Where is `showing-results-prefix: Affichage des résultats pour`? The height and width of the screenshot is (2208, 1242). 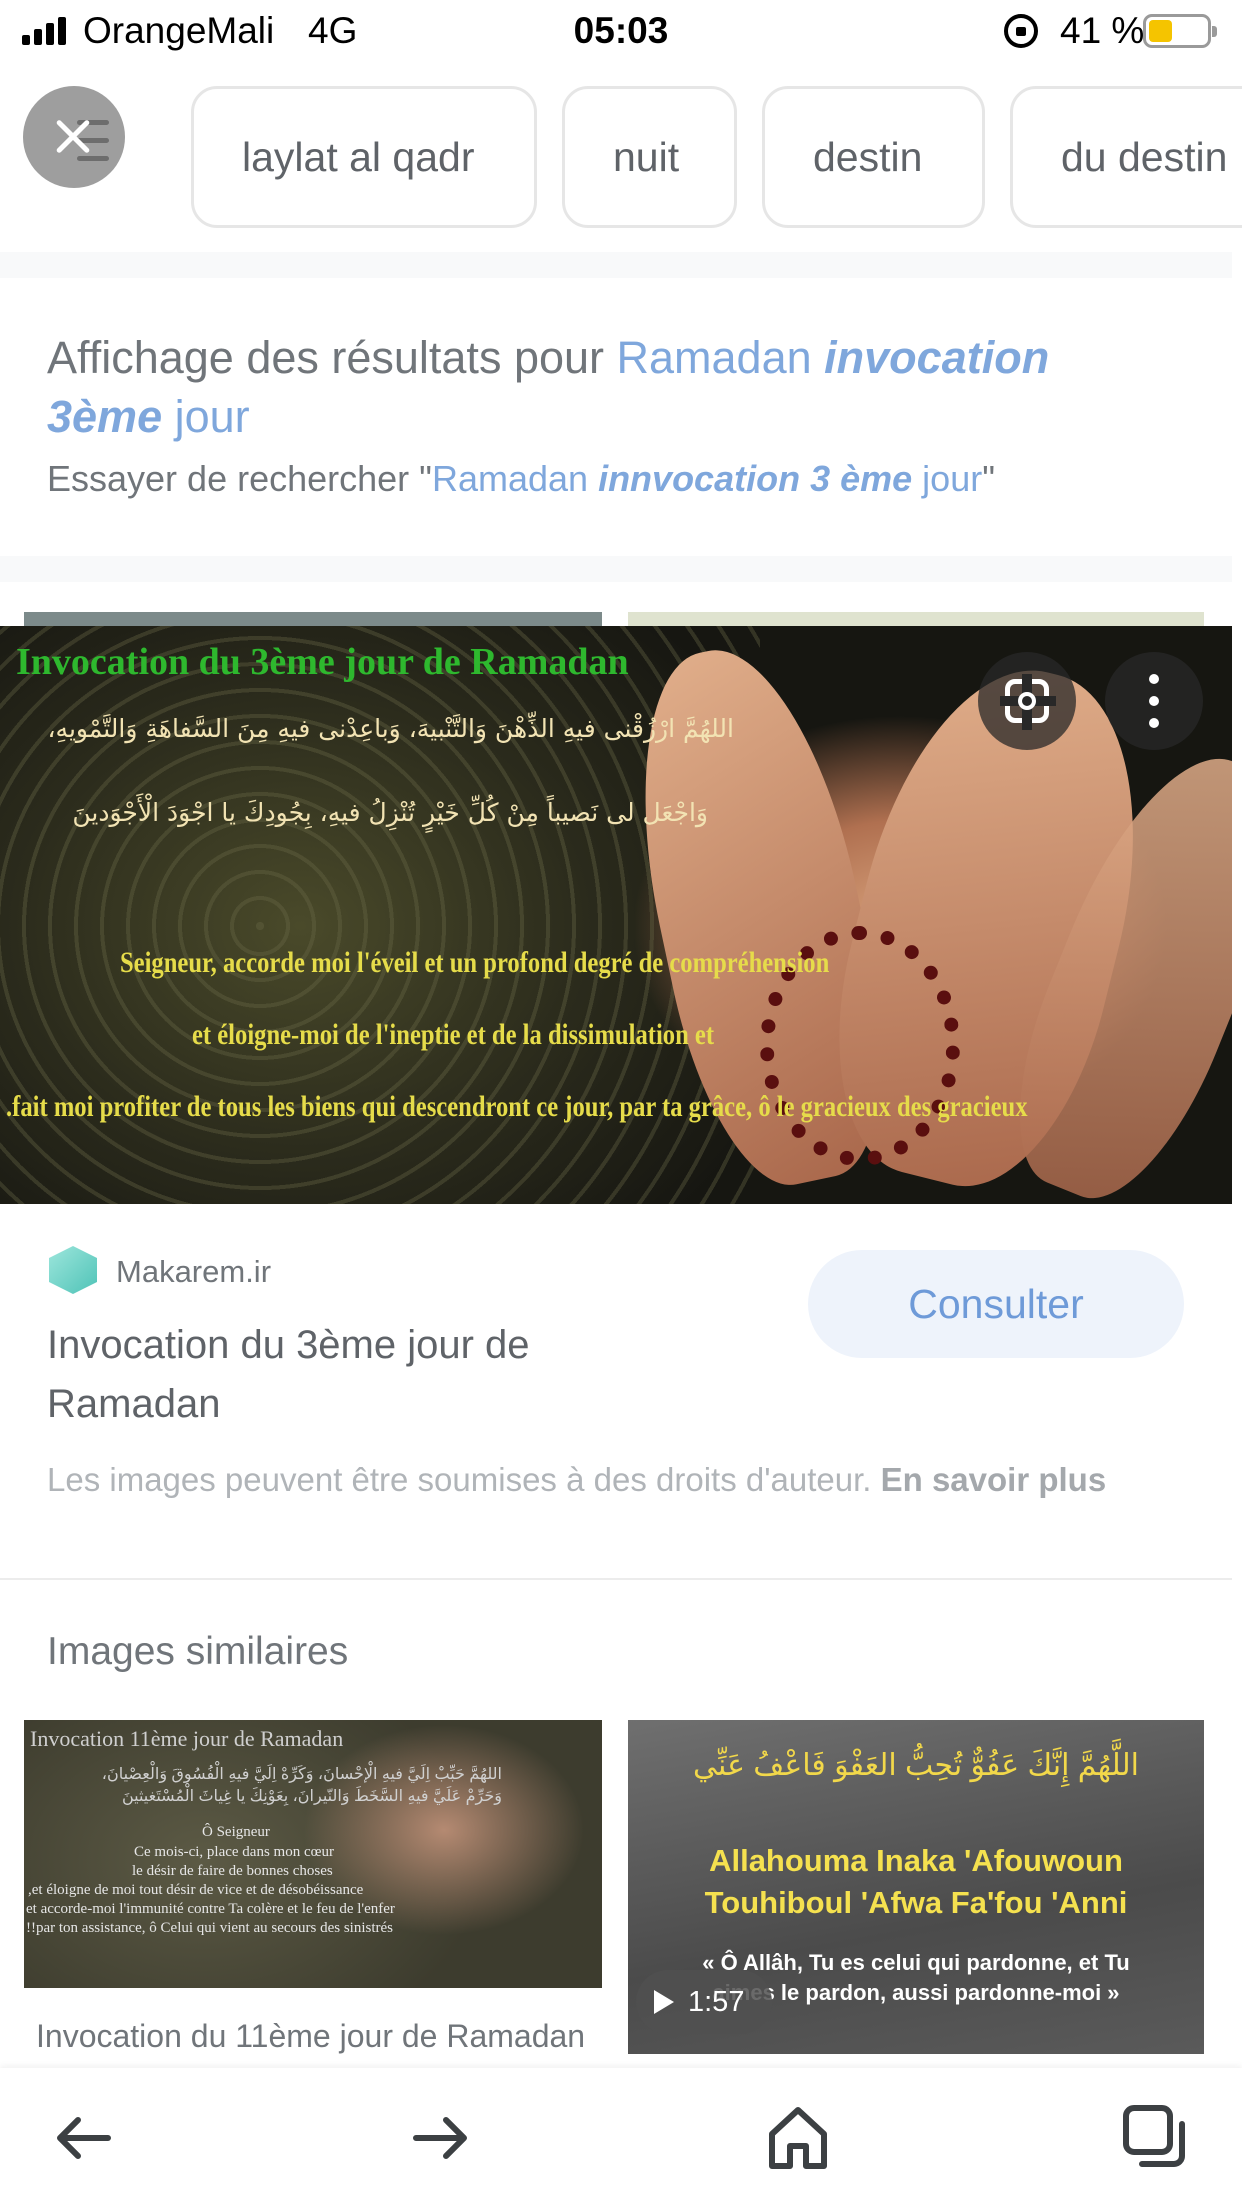
showing-results-prefix: Affichage des résultats pour is located at coordinates (332, 357).